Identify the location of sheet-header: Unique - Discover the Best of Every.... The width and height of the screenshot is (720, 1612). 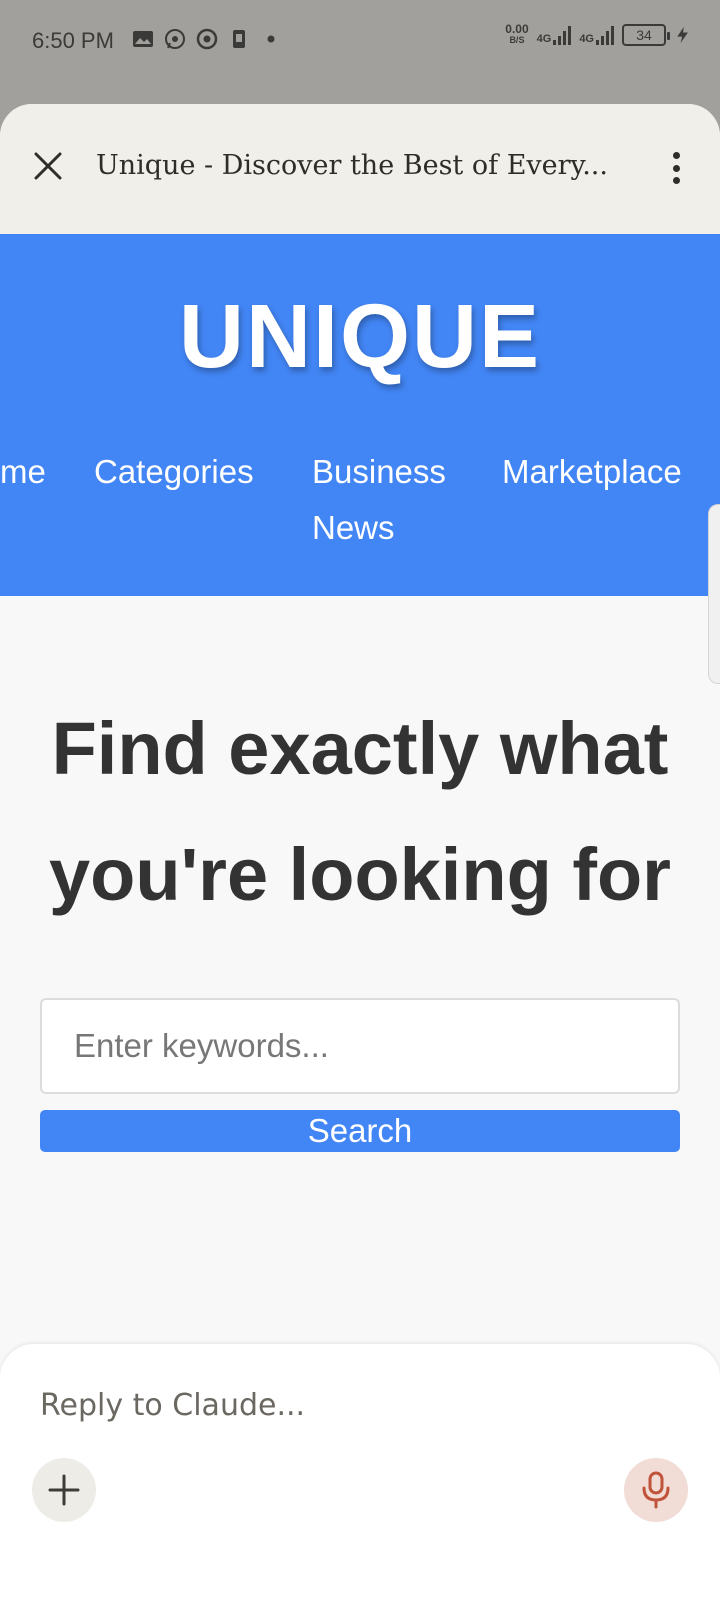
(360, 169).